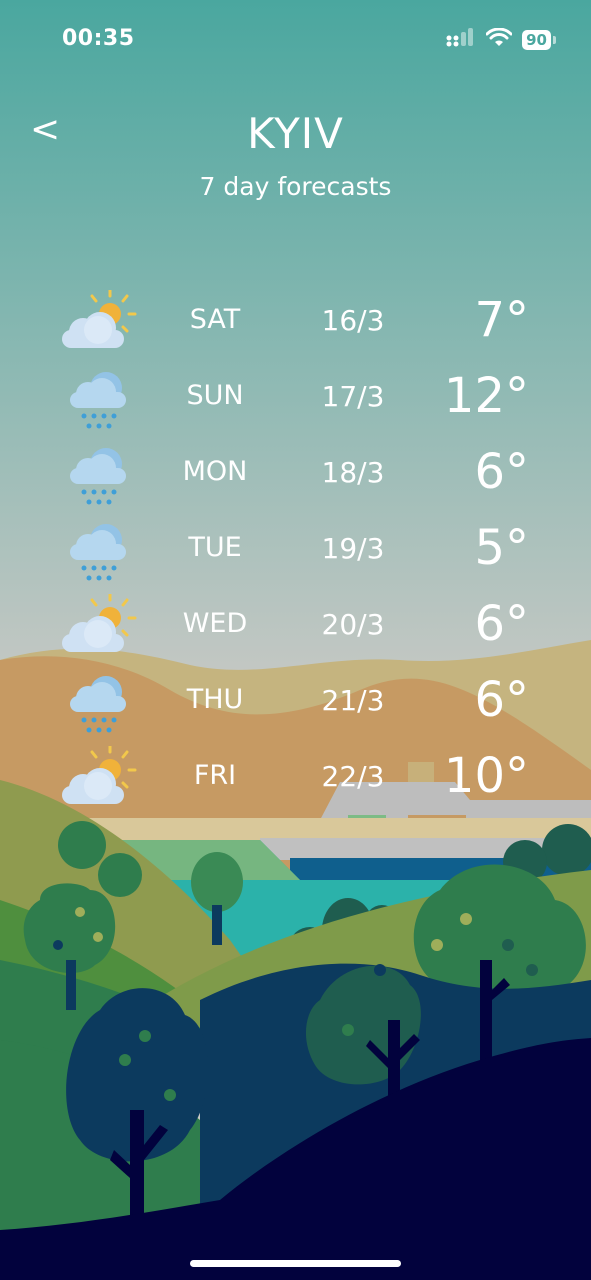  What do you see at coordinates (353, 472) in the screenshot?
I see `forecast-date: 18/3` at bounding box center [353, 472].